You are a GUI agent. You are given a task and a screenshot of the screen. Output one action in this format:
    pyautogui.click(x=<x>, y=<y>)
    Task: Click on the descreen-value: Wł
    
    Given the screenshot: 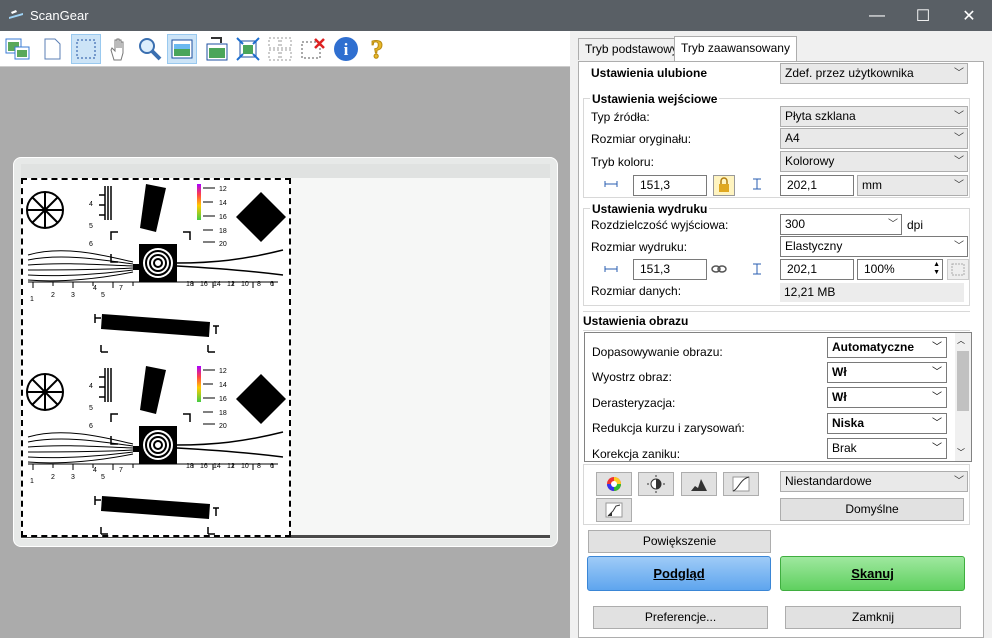 What is the action you would take?
    pyautogui.click(x=839, y=397)
    